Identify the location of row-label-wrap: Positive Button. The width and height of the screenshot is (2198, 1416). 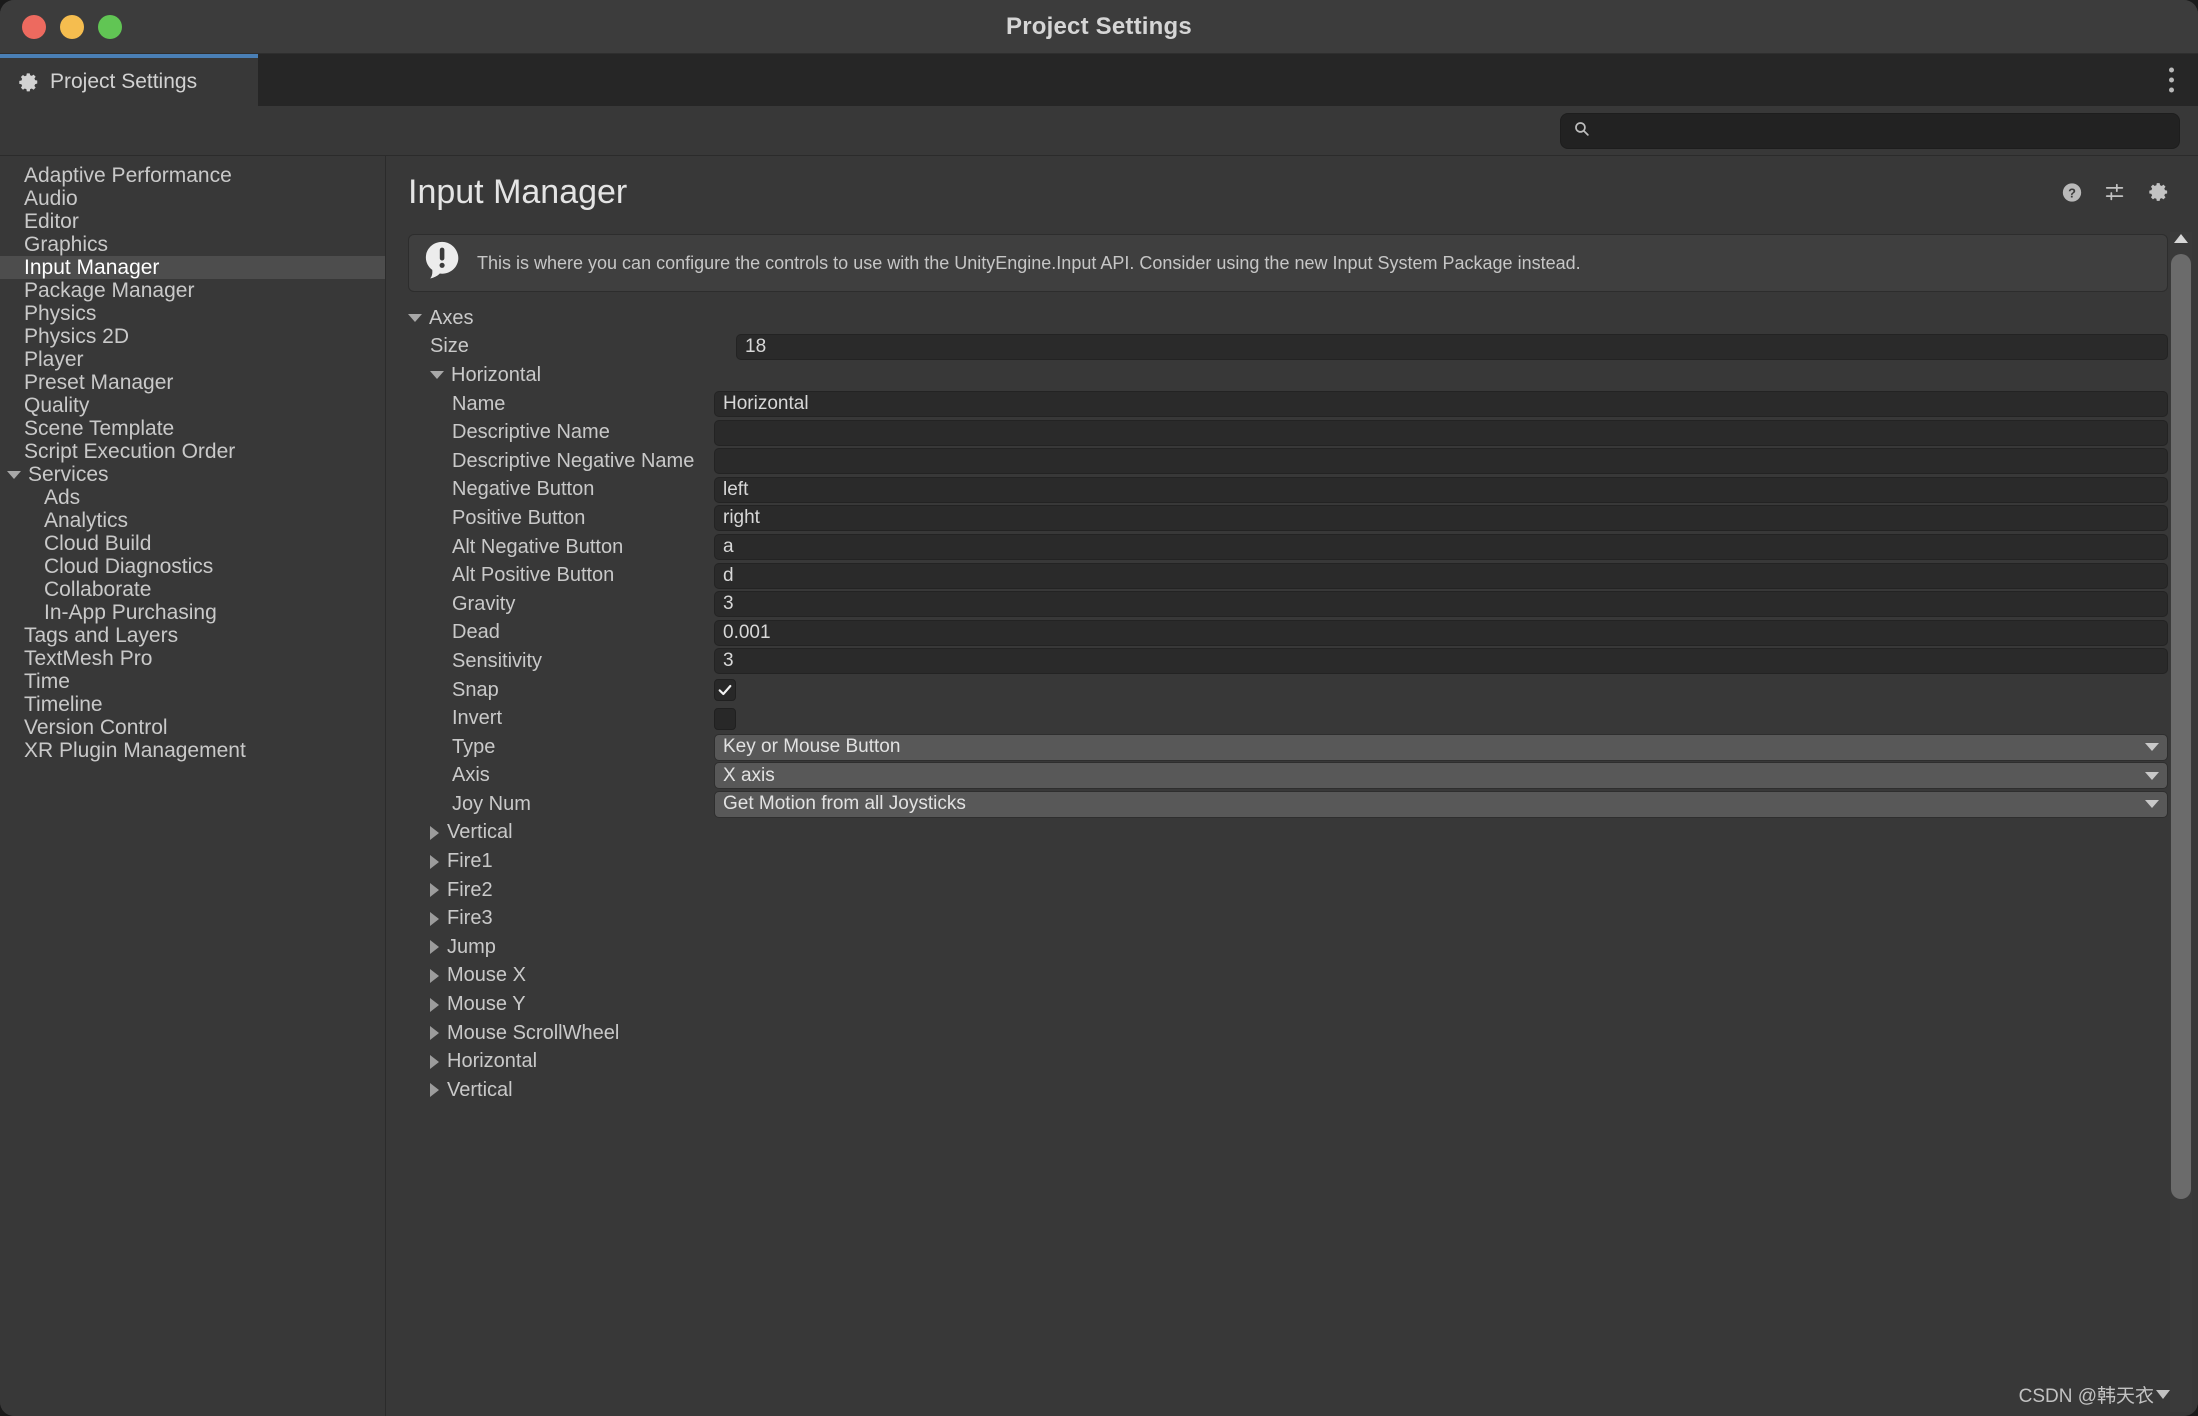
(561, 518).